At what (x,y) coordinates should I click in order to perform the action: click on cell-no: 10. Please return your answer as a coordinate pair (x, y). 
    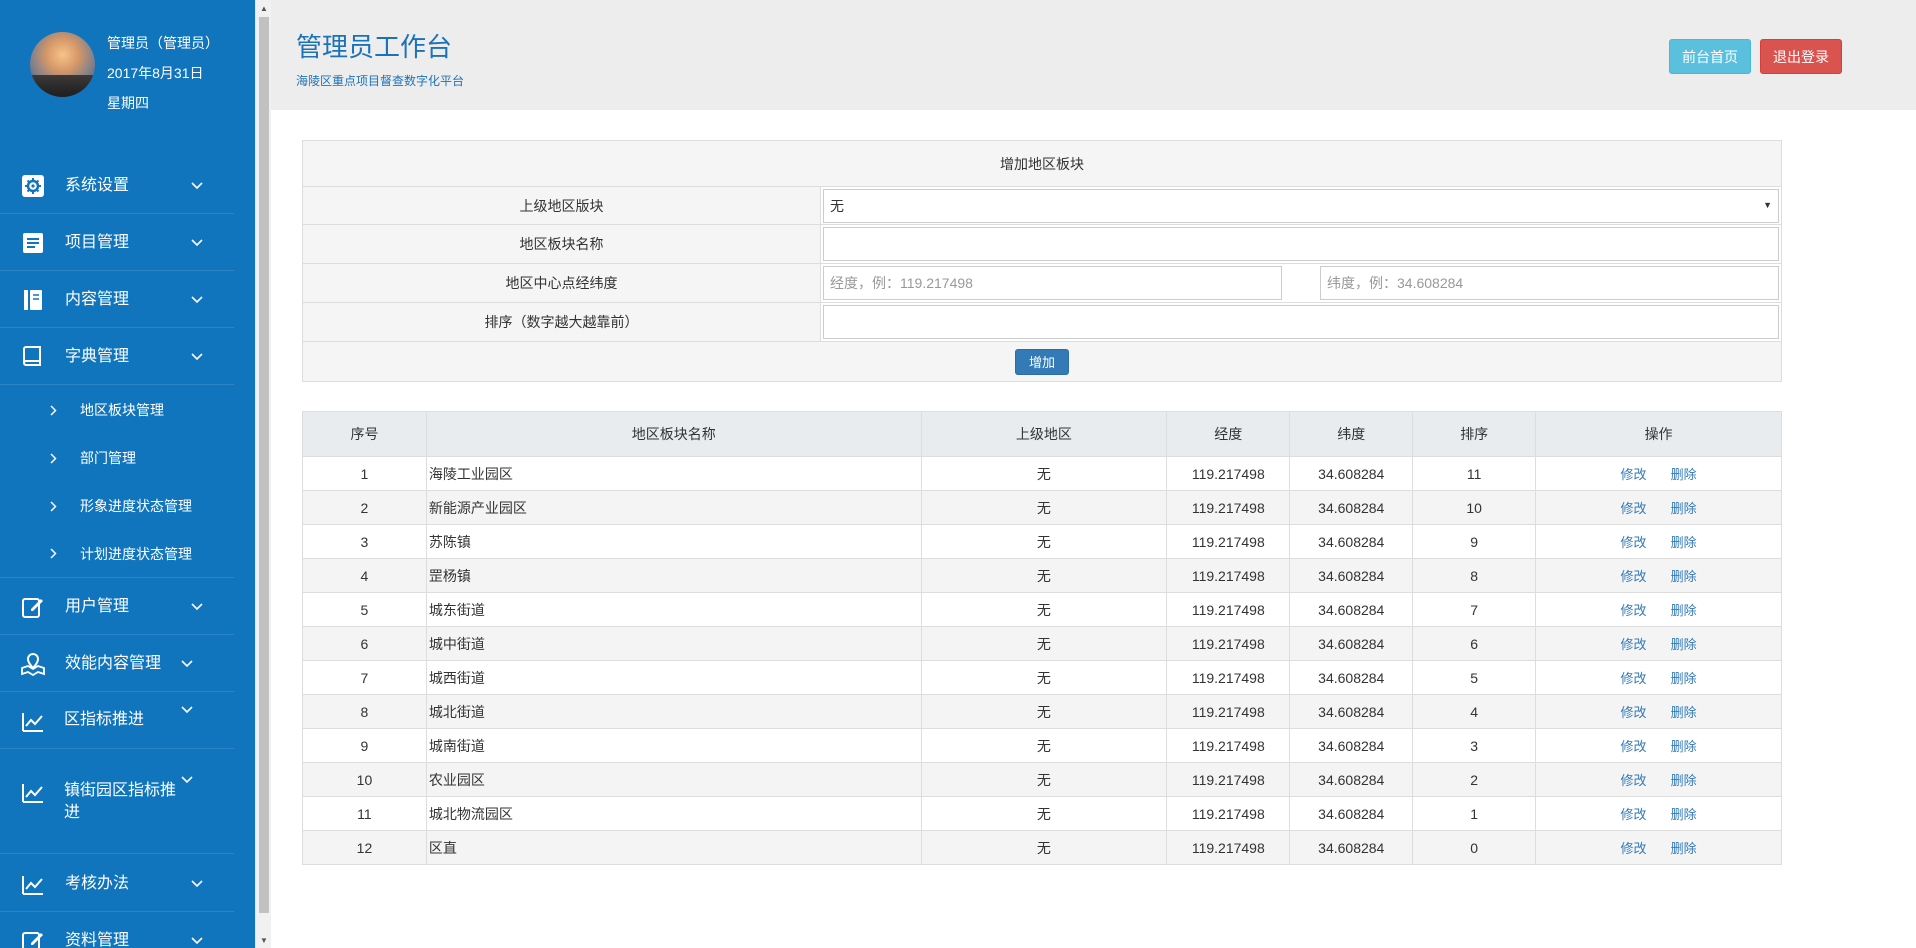
    Looking at the image, I should click on (364, 779).